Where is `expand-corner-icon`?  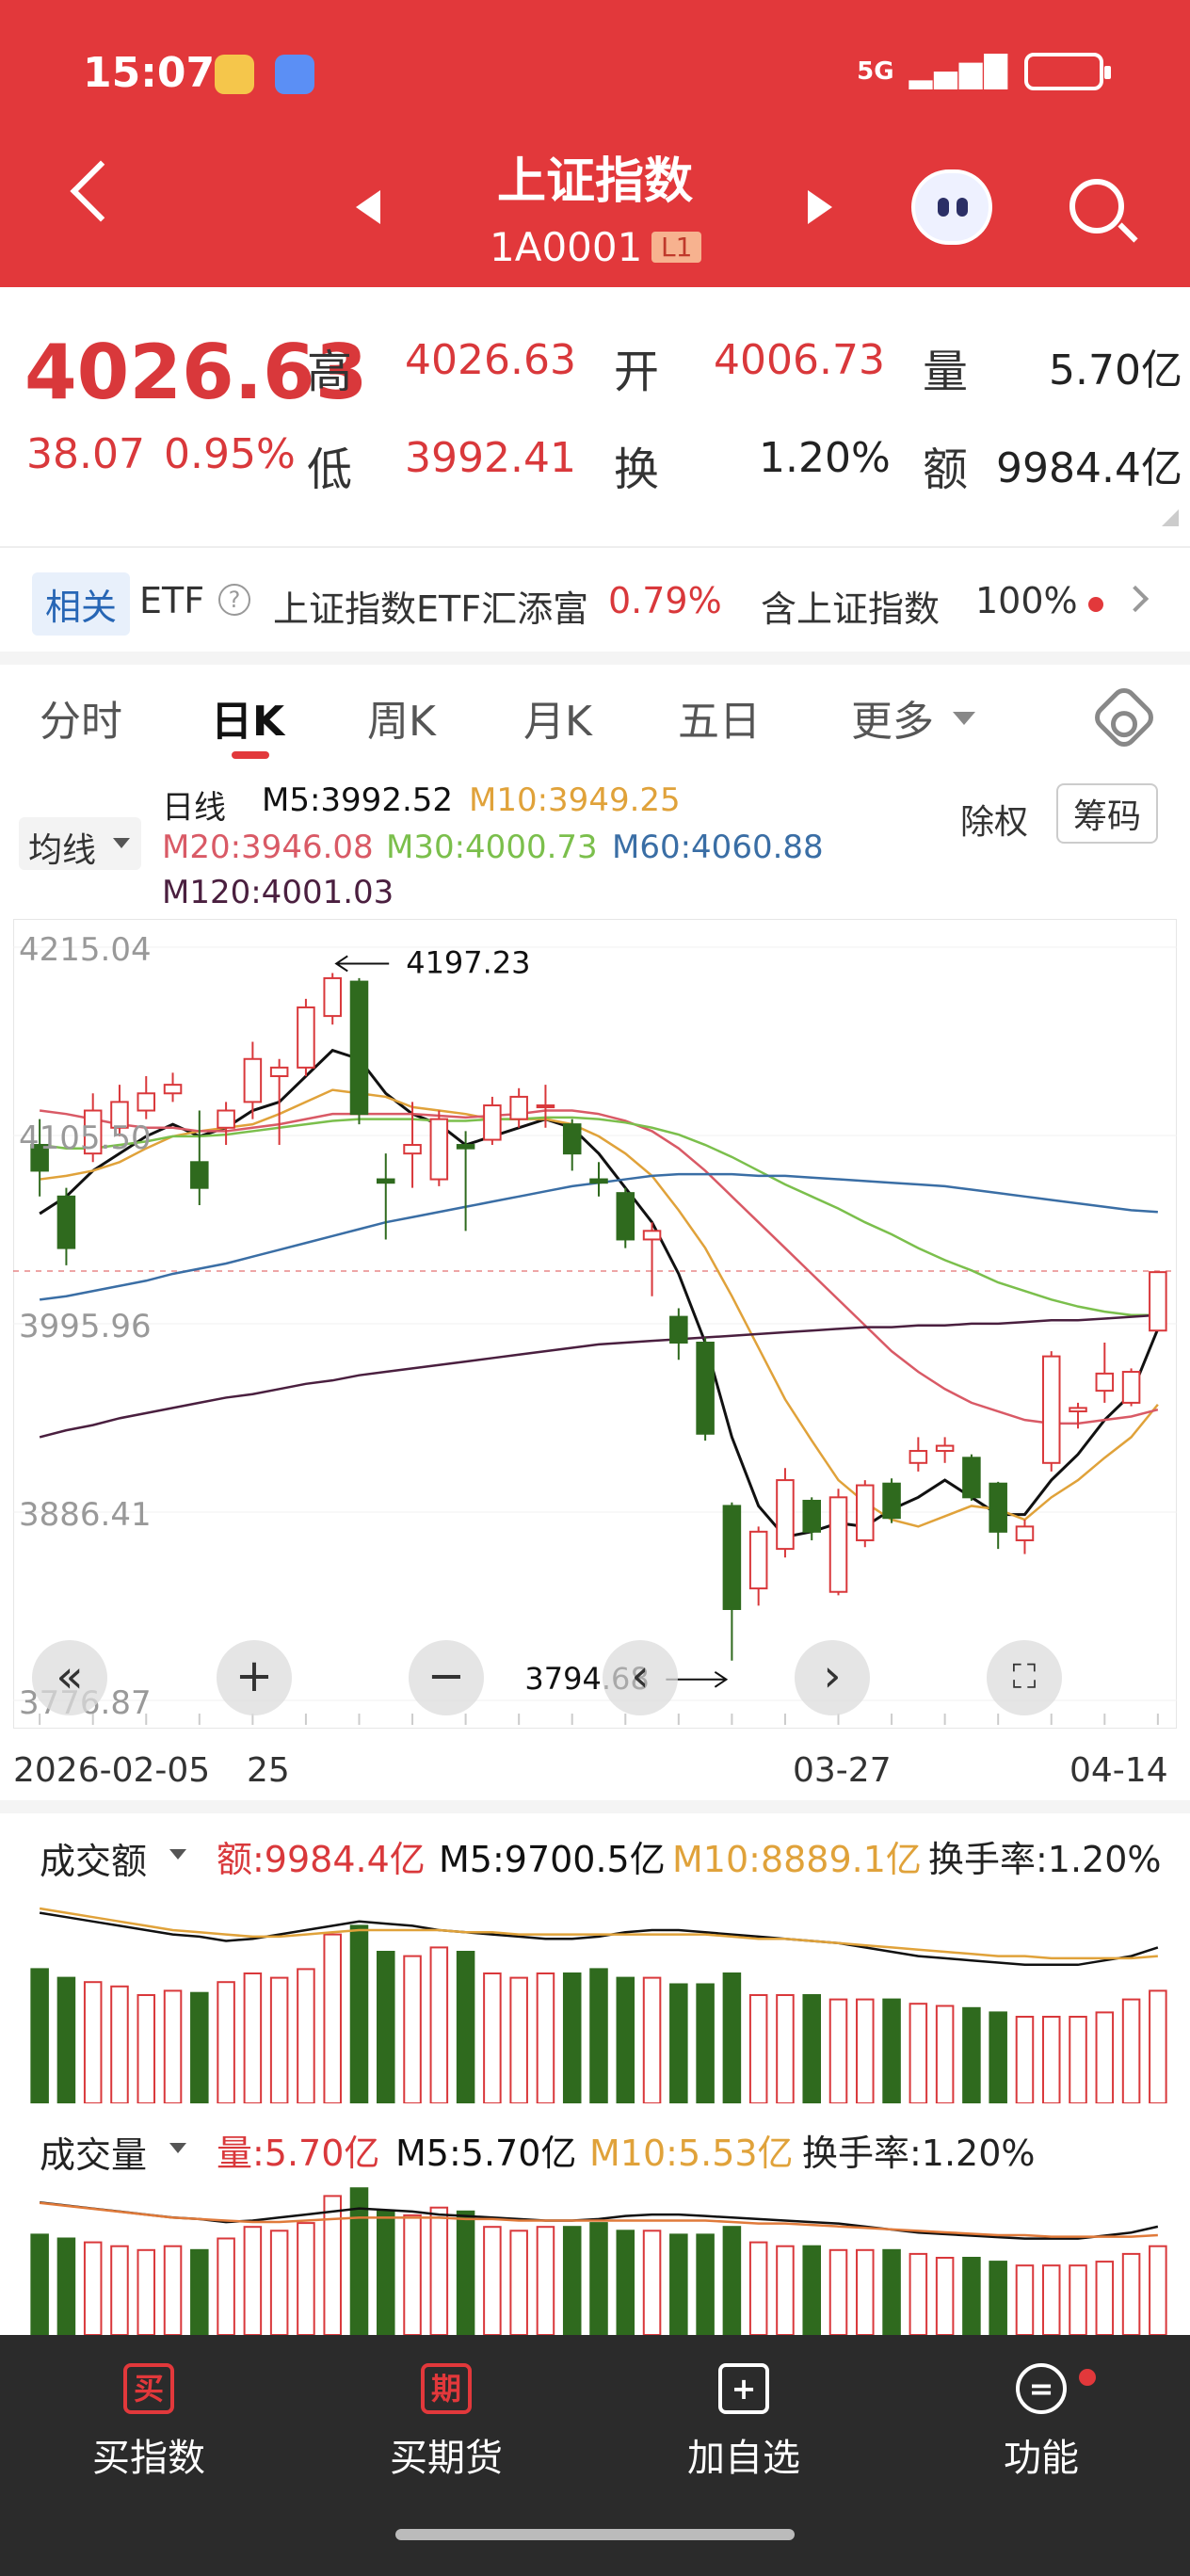 expand-corner-icon is located at coordinates (1170, 517).